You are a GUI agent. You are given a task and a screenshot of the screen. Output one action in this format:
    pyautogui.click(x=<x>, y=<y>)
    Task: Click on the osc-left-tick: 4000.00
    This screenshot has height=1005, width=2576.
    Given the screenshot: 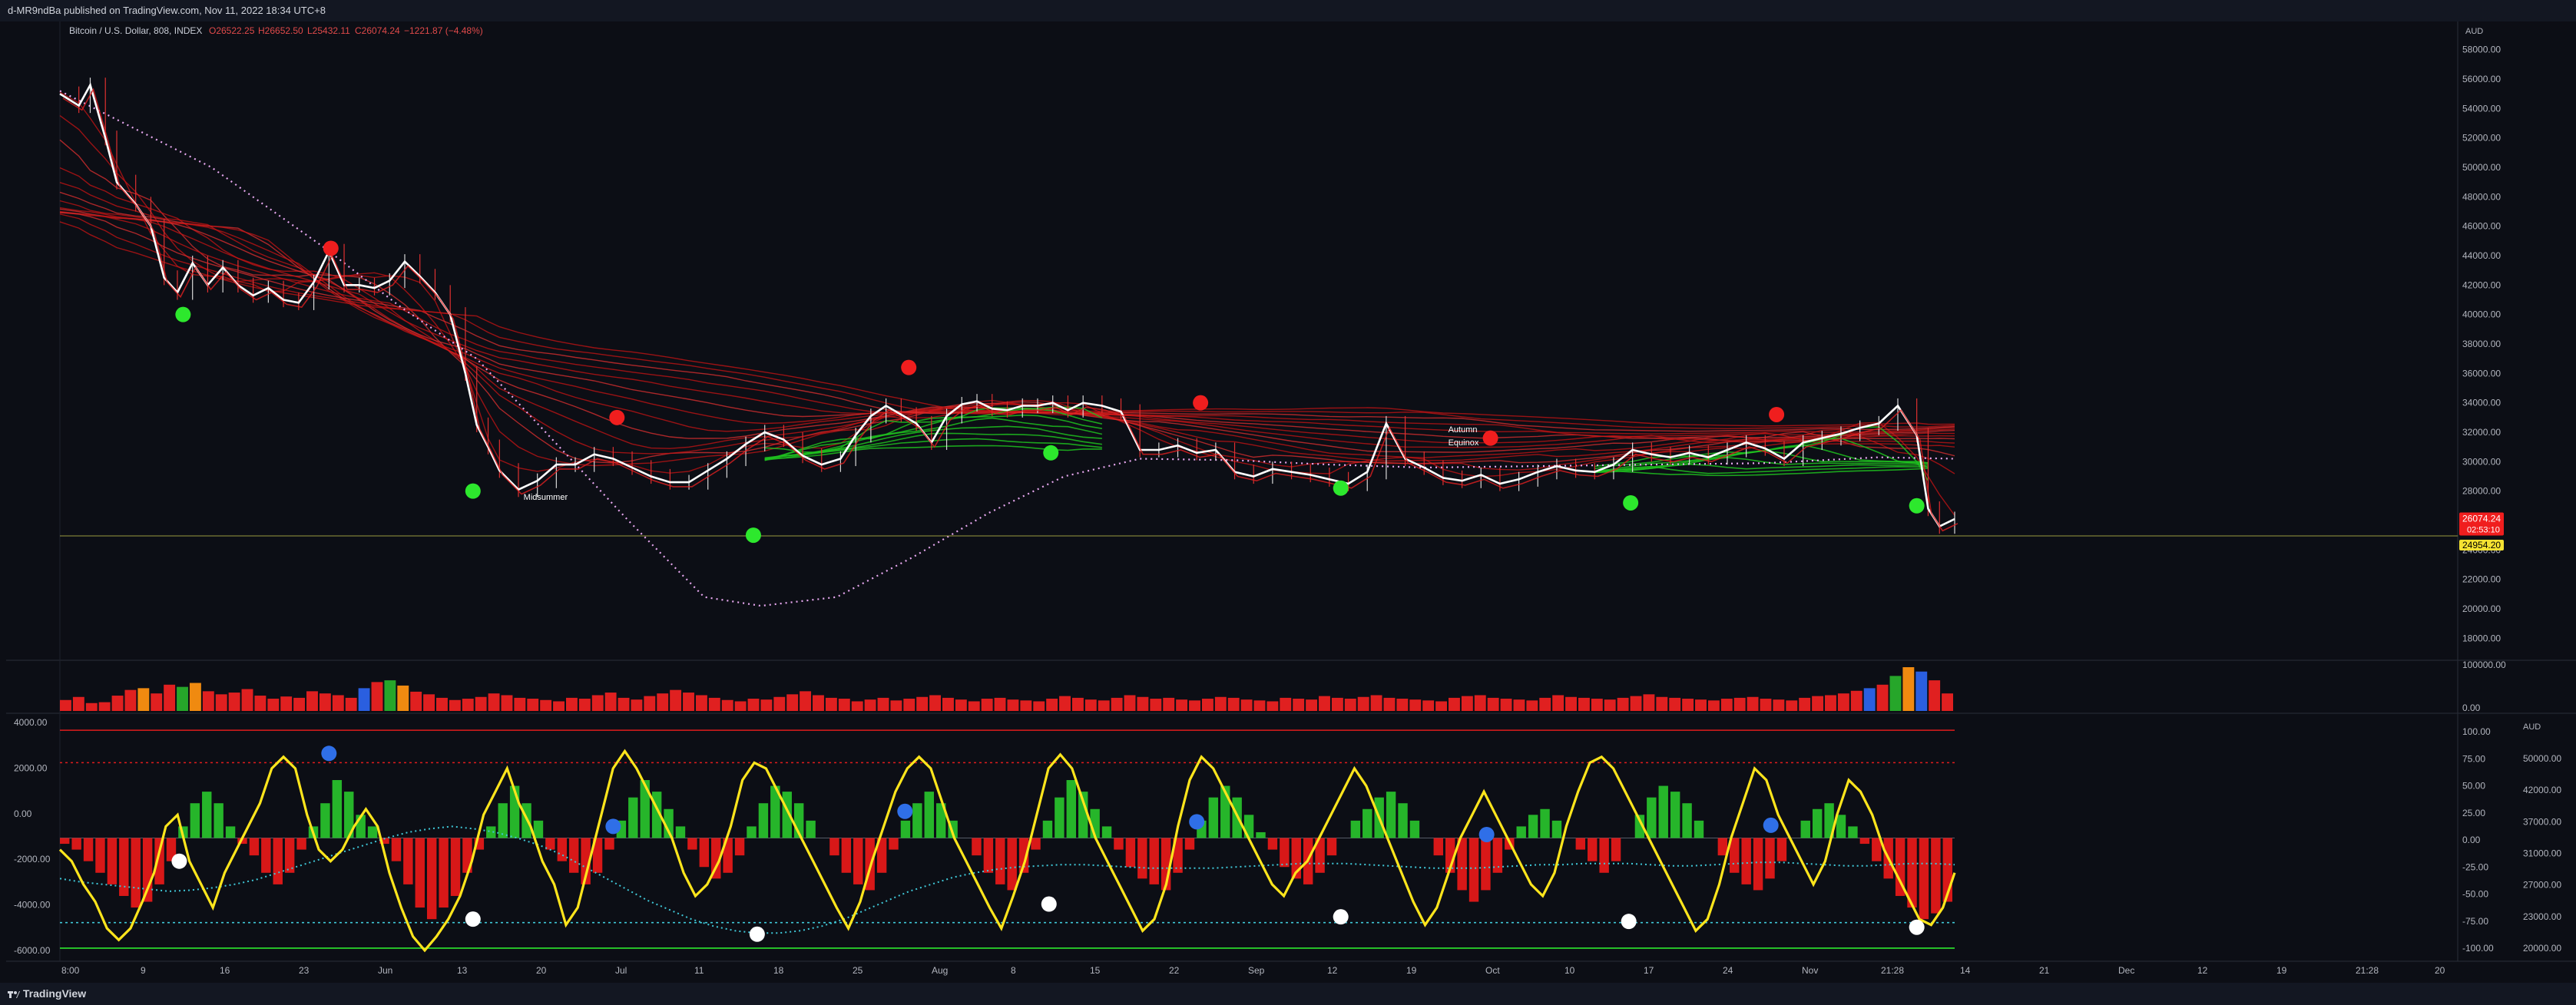 What is the action you would take?
    pyautogui.click(x=31, y=722)
    